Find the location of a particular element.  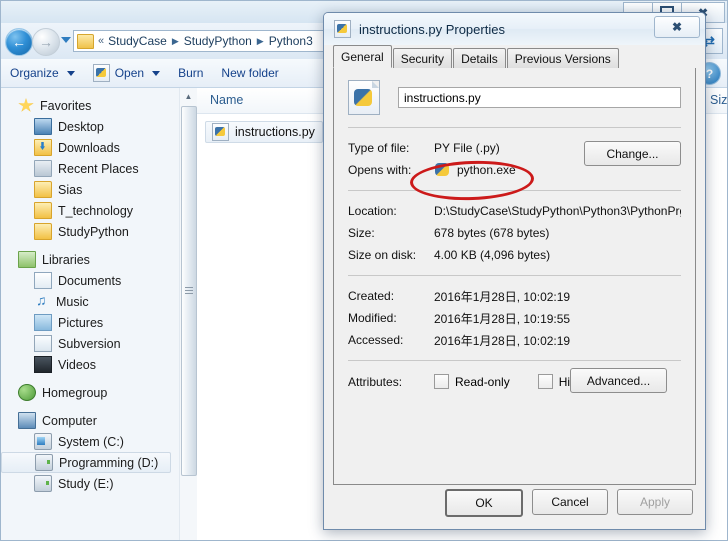

ok-label: OK is located at coordinates (484, 503).